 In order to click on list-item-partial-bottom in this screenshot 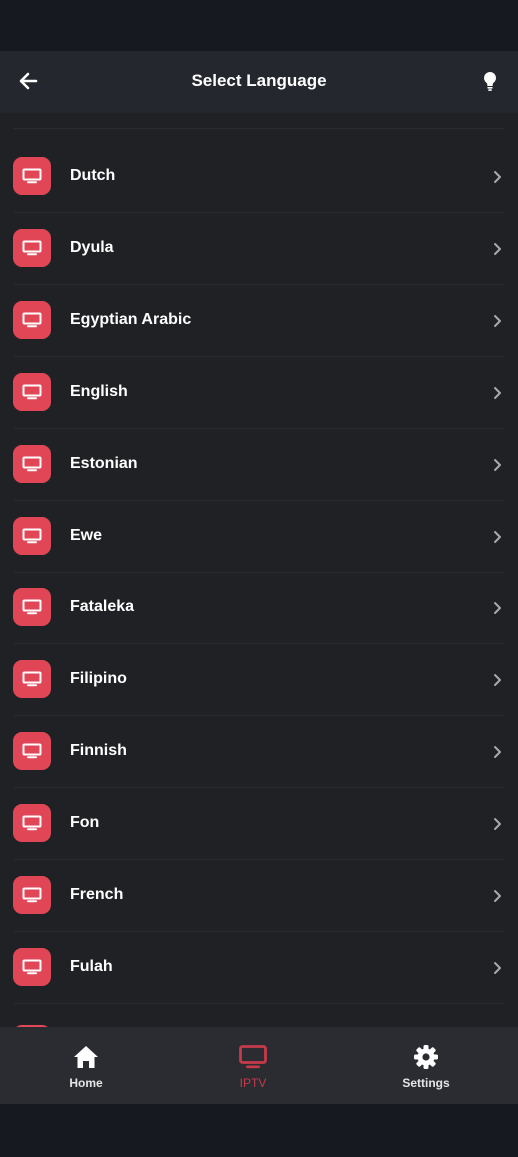, I will do `click(259, 1018)`.